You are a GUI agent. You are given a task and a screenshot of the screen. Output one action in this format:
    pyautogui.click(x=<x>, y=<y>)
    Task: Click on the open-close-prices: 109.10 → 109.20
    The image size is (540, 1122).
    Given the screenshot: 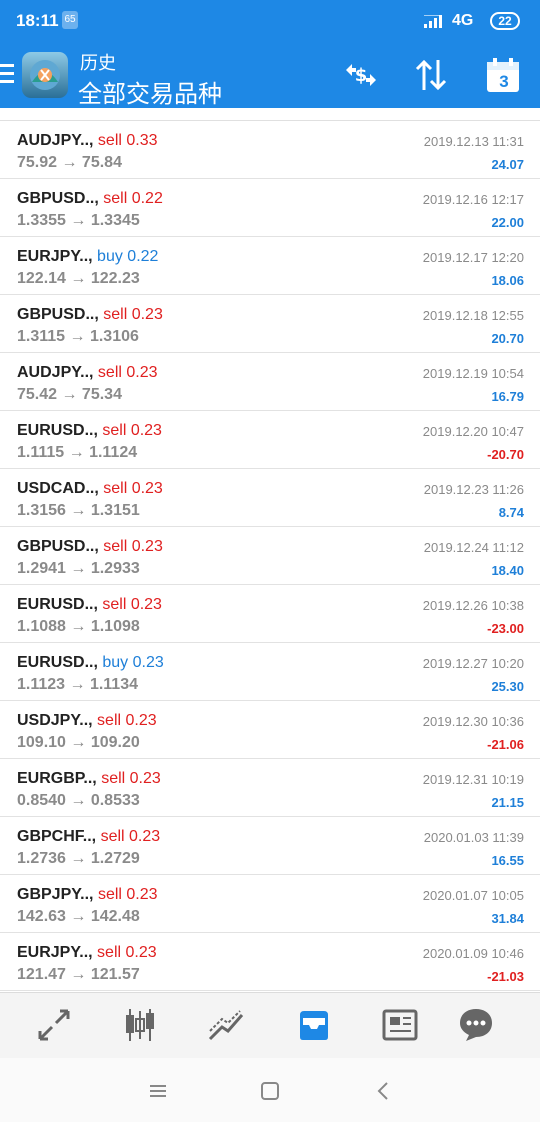 What is the action you would take?
    pyautogui.click(x=78, y=742)
    